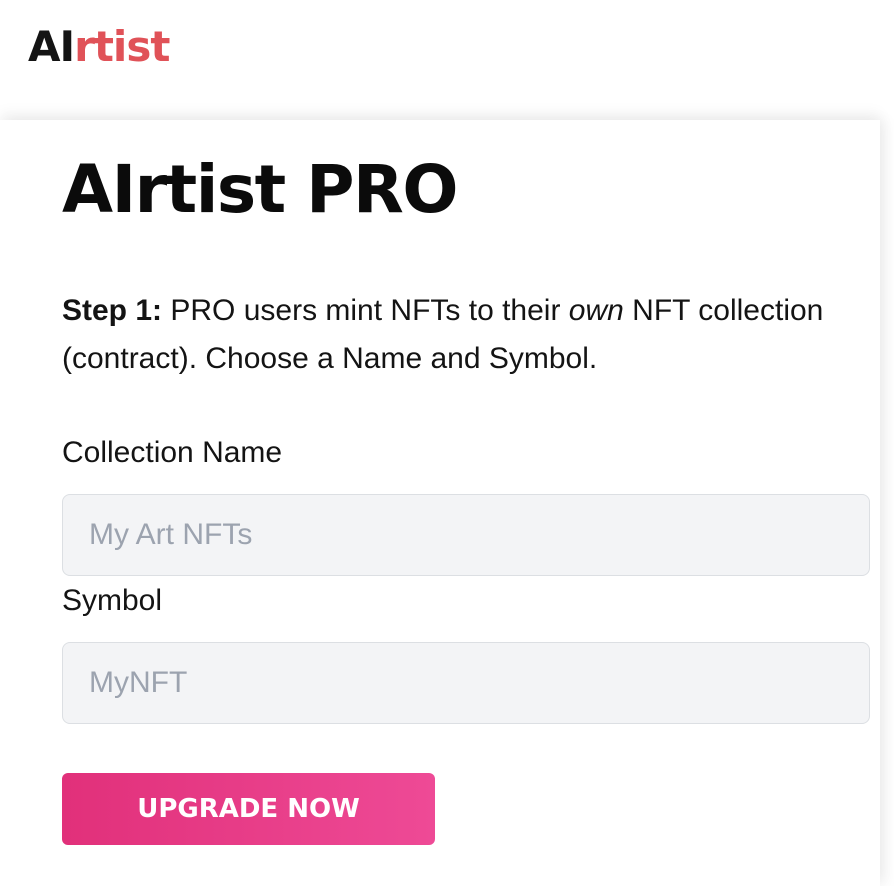 This screenshot has width=894, height=886. I want to click on step-emphasis: own, so click(596, 310).